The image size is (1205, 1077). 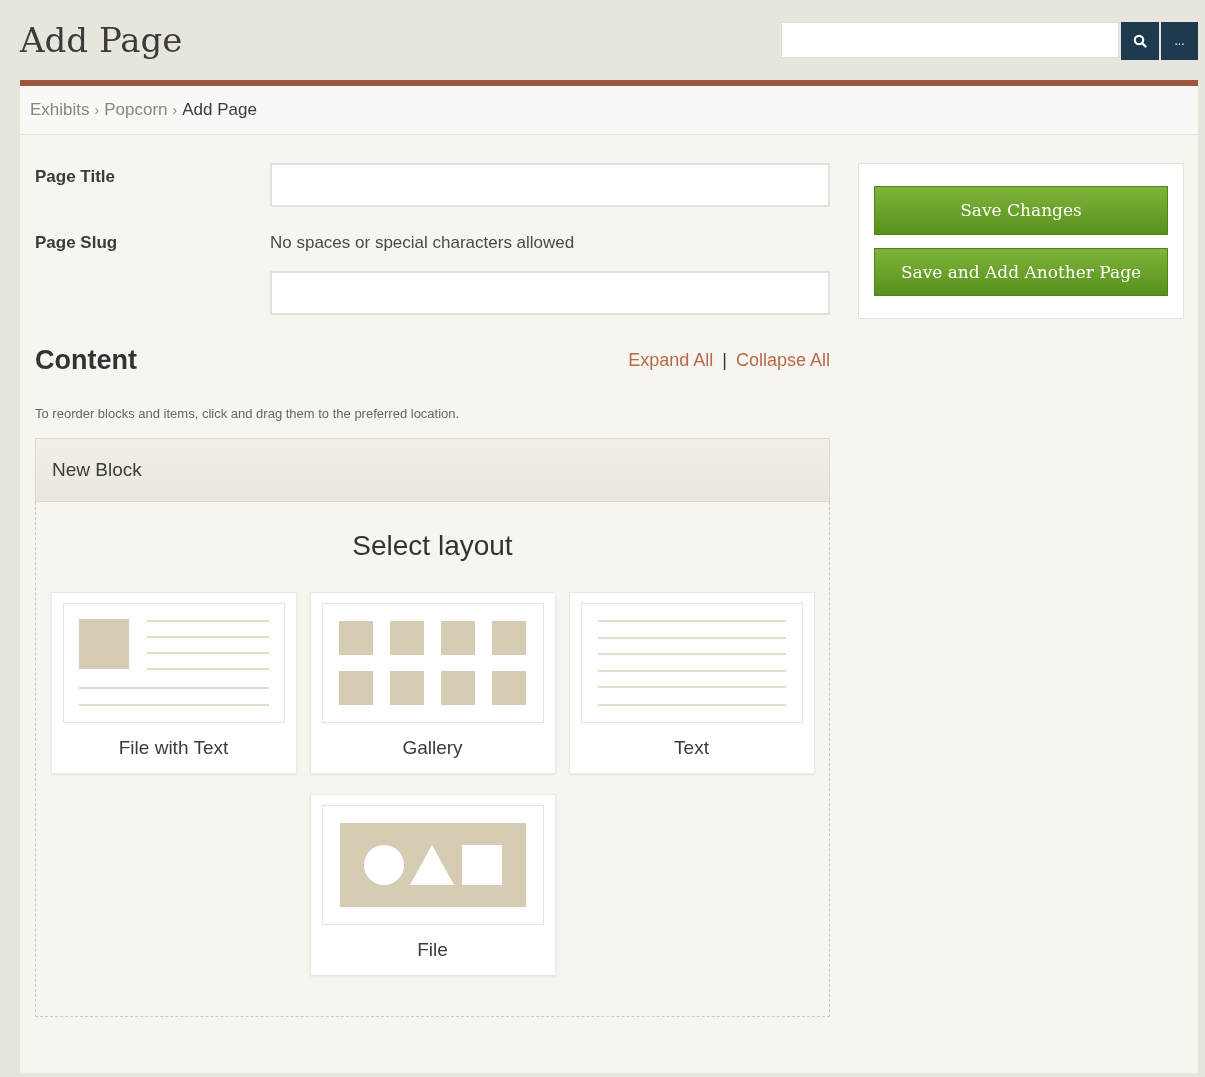 I want to click on gallery-layout-icon, so click(x=432, y=663).